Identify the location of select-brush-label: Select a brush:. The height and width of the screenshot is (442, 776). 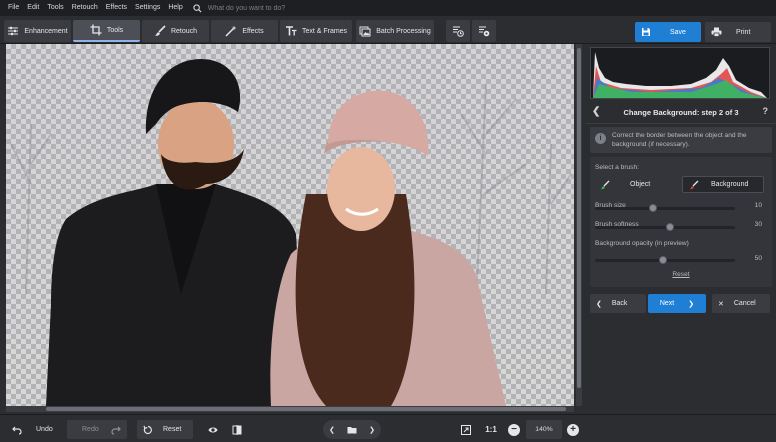
(617, 167).